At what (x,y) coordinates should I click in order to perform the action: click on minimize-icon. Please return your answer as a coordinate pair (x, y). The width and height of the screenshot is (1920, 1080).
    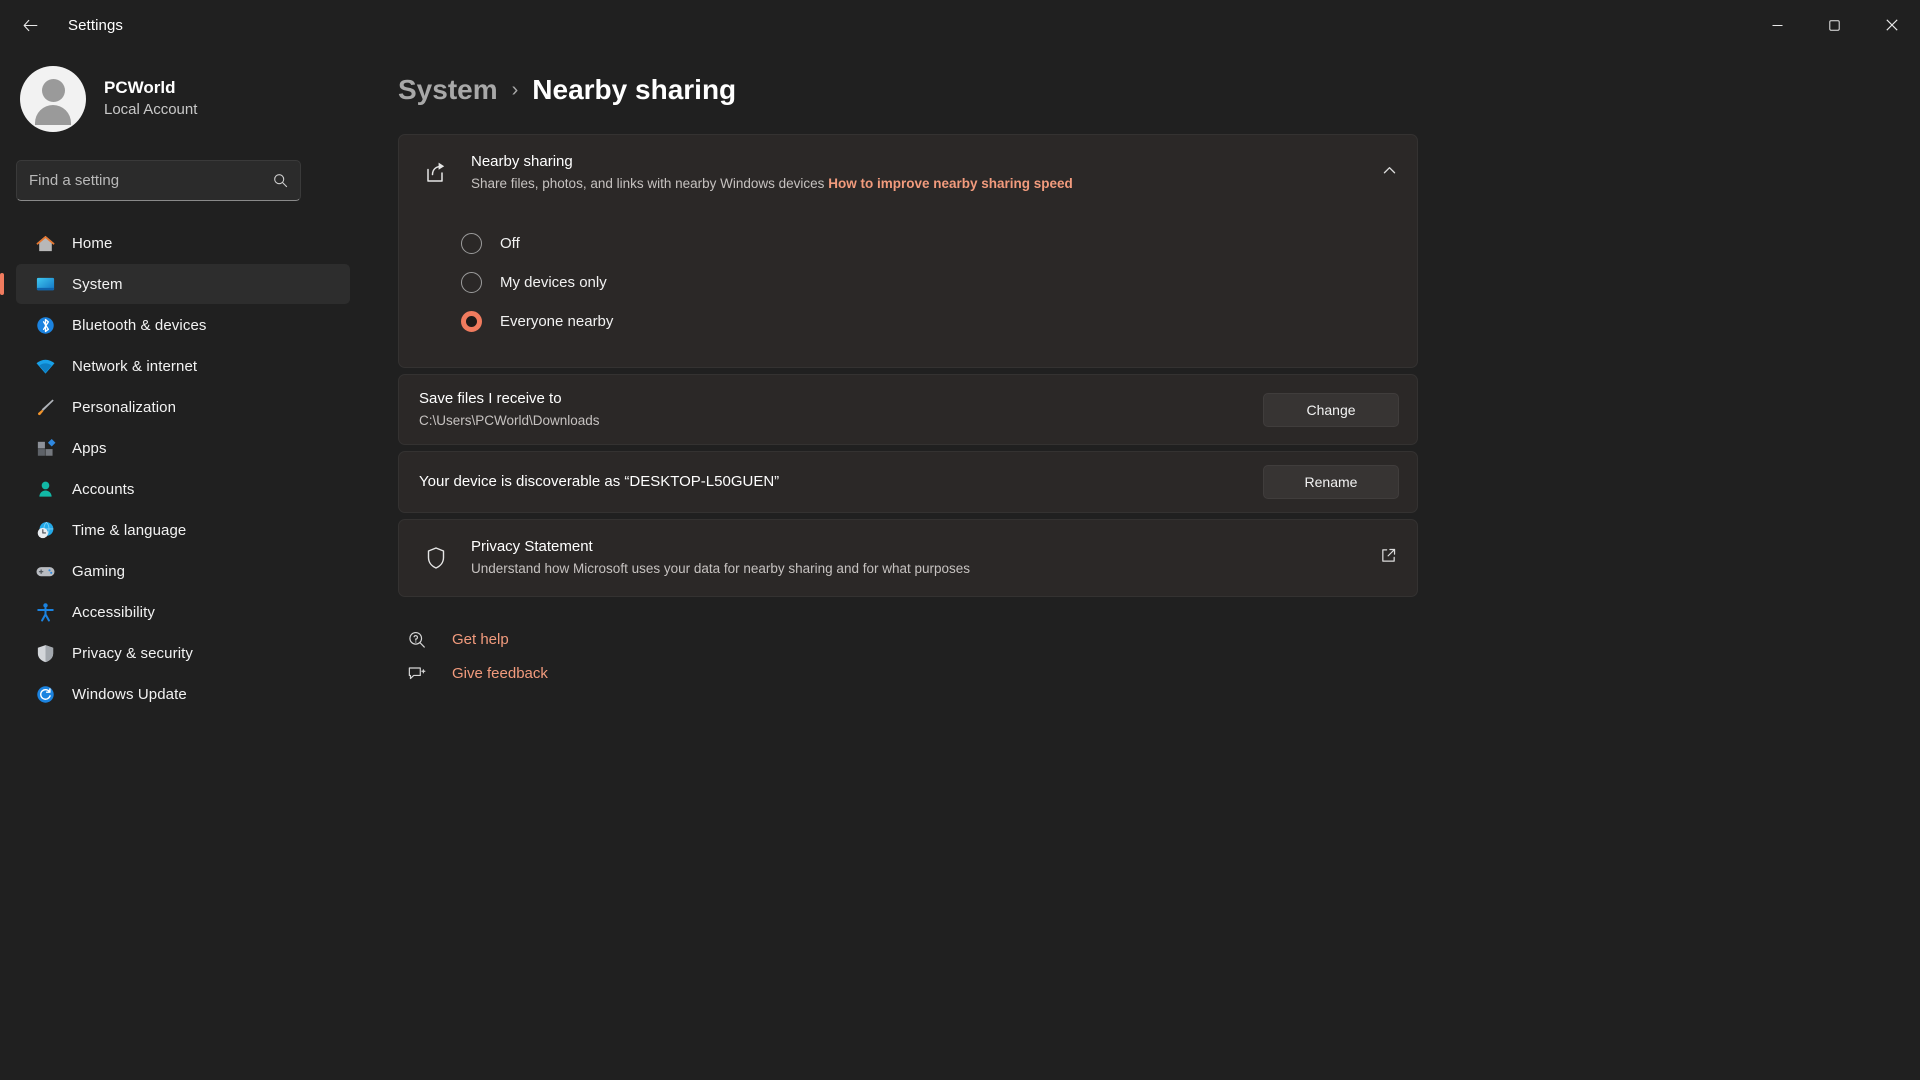
    Looking at the image, I should click on (1777, 25).